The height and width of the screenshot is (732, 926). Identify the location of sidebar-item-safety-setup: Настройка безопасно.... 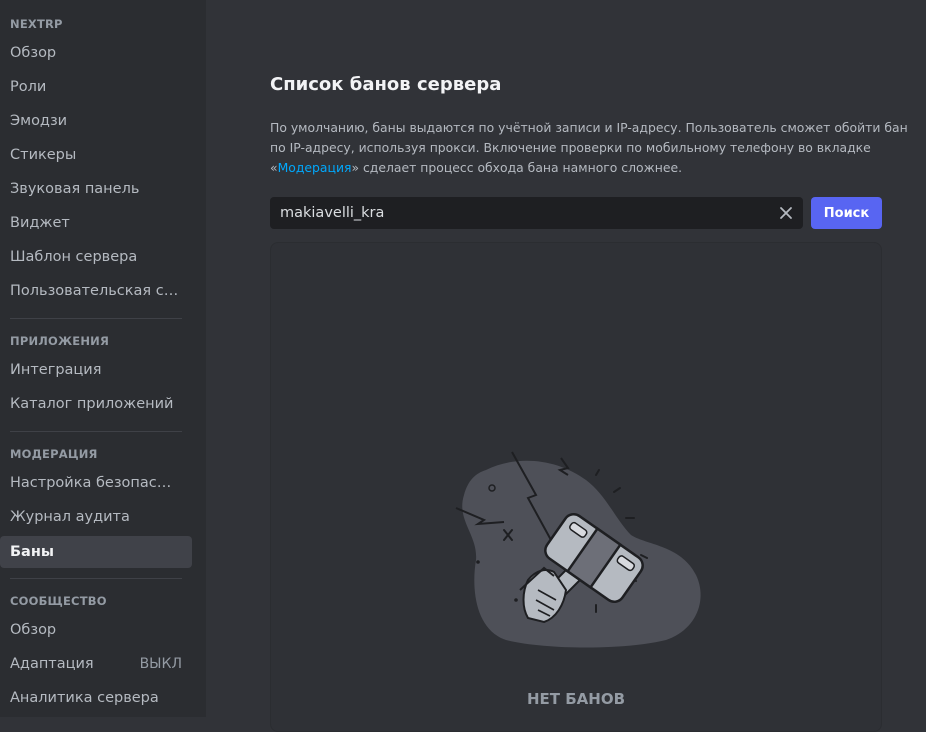
(96, 483).